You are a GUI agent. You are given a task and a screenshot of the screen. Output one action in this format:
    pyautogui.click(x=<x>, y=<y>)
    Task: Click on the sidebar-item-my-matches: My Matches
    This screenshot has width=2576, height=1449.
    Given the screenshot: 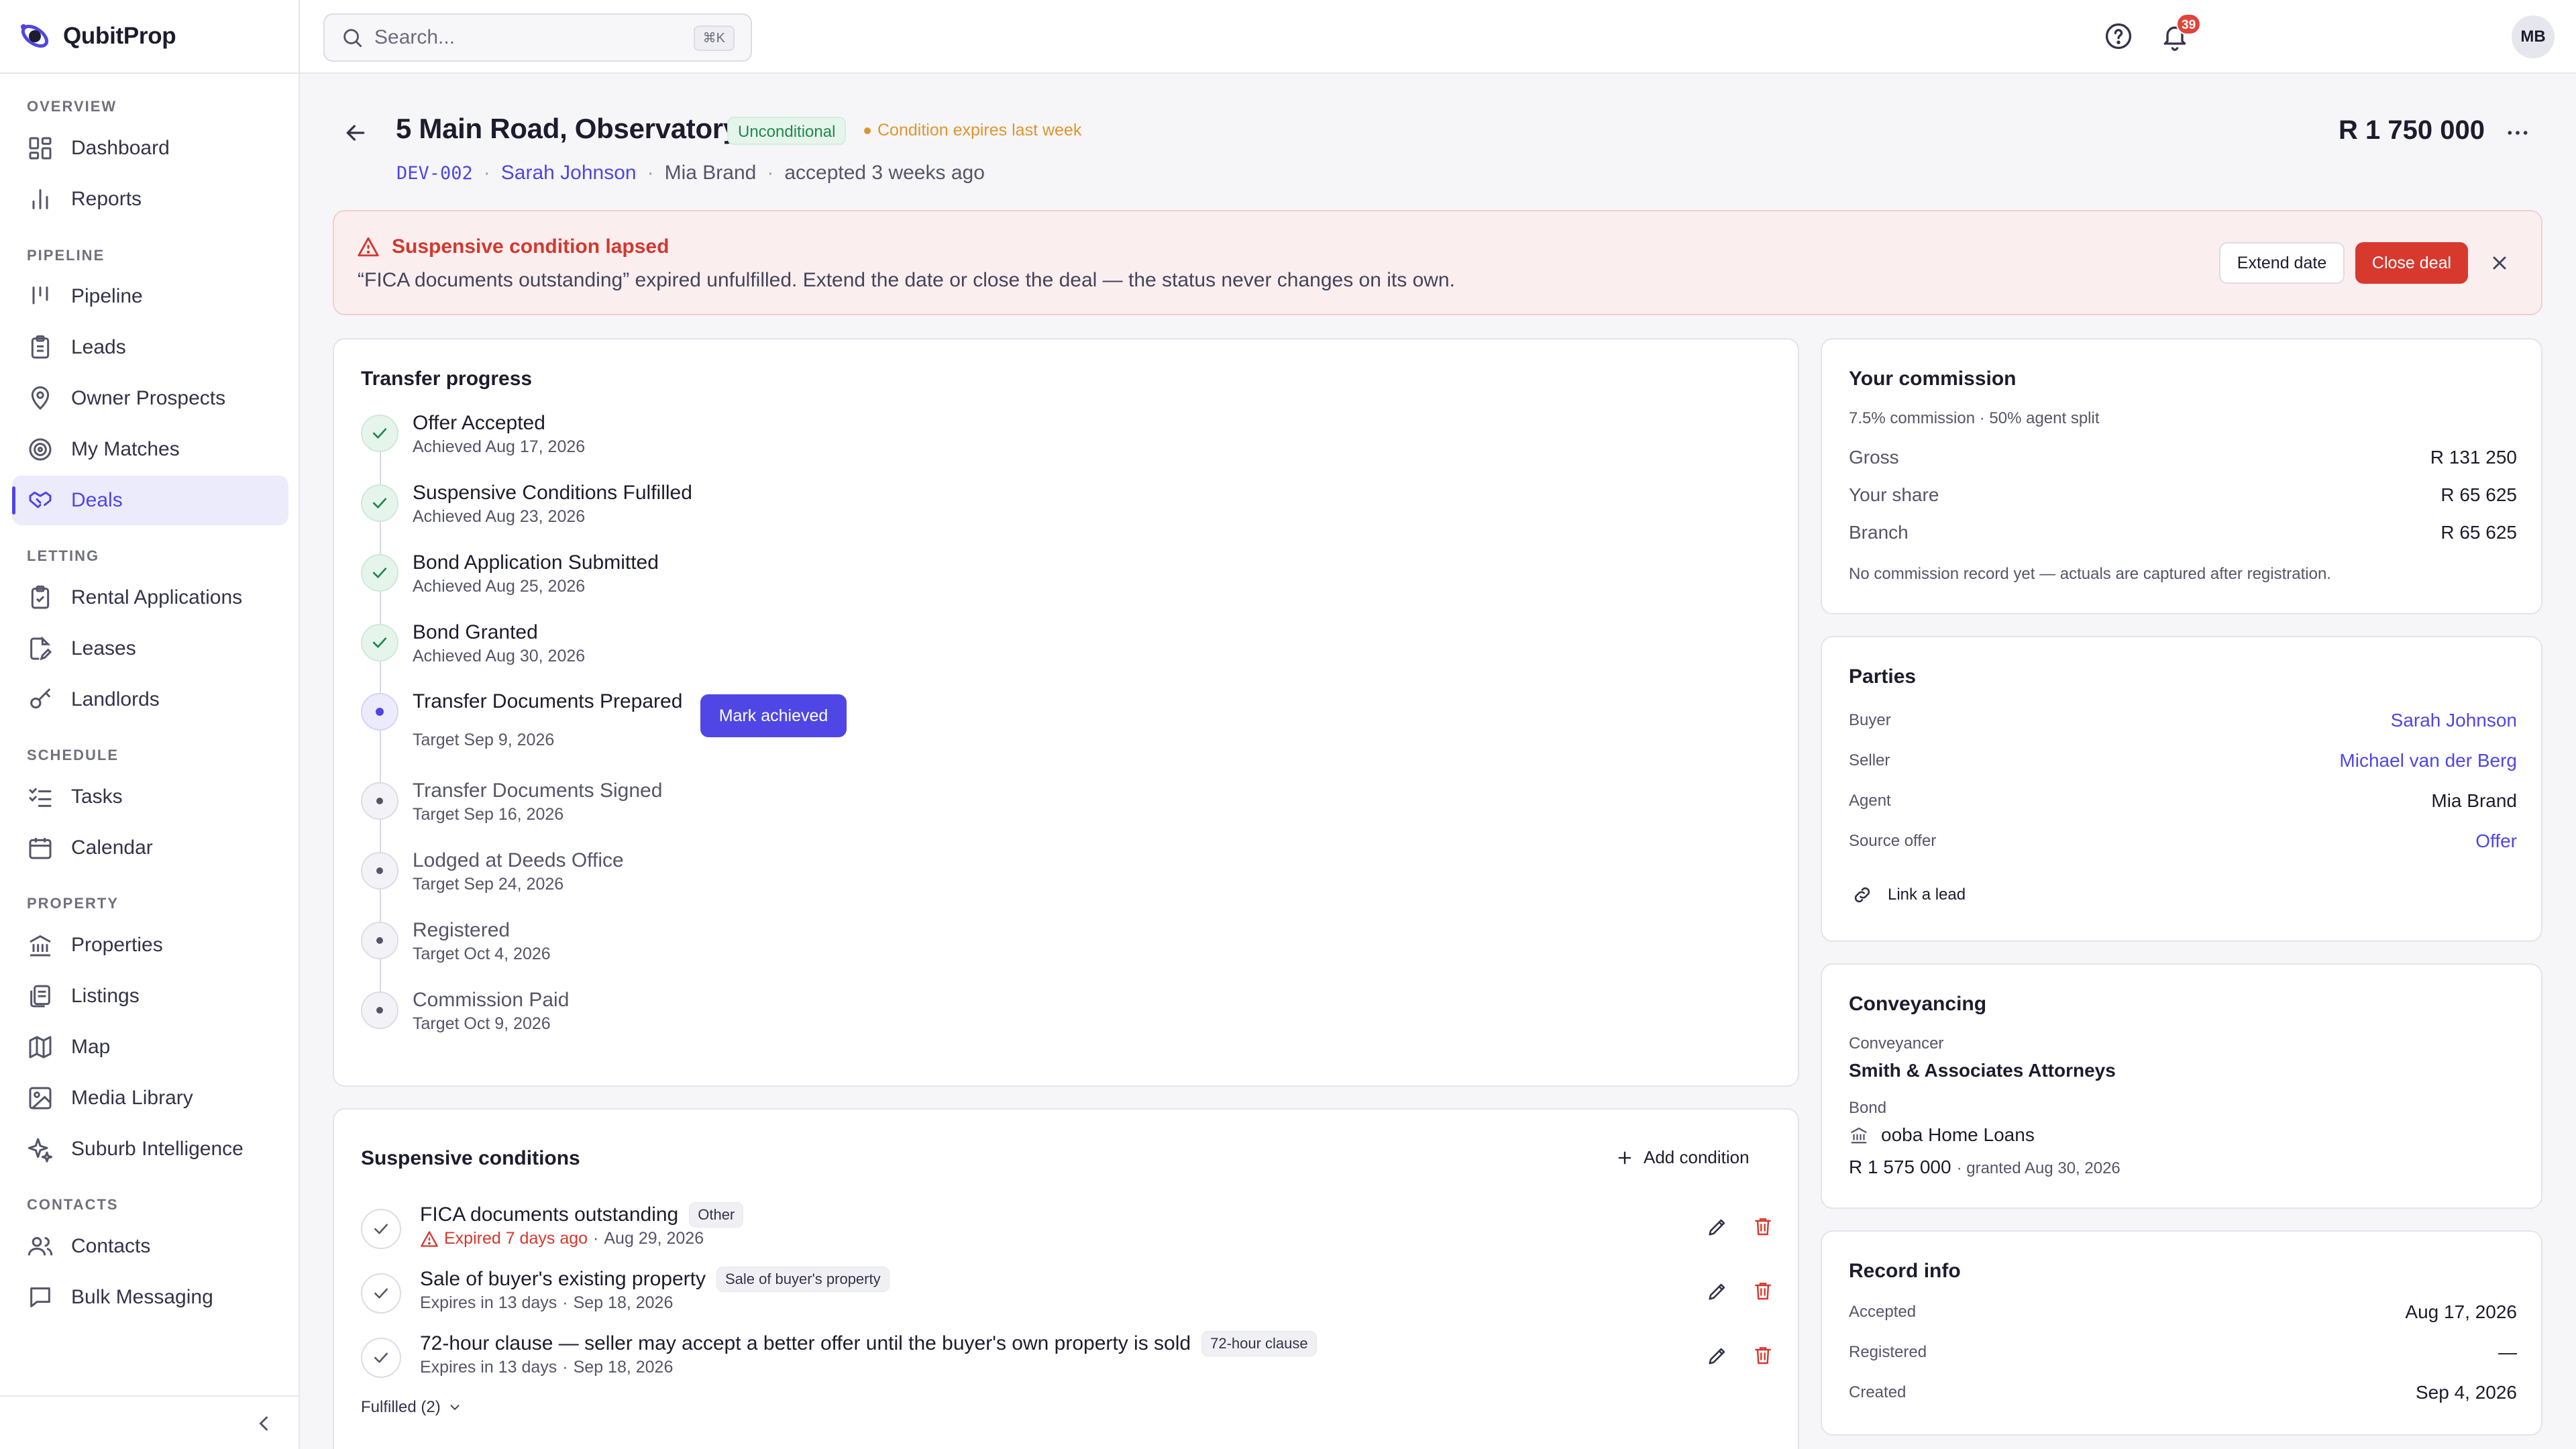 What is the action you would take?
    pyautogui.click(x=150, y=449)
    